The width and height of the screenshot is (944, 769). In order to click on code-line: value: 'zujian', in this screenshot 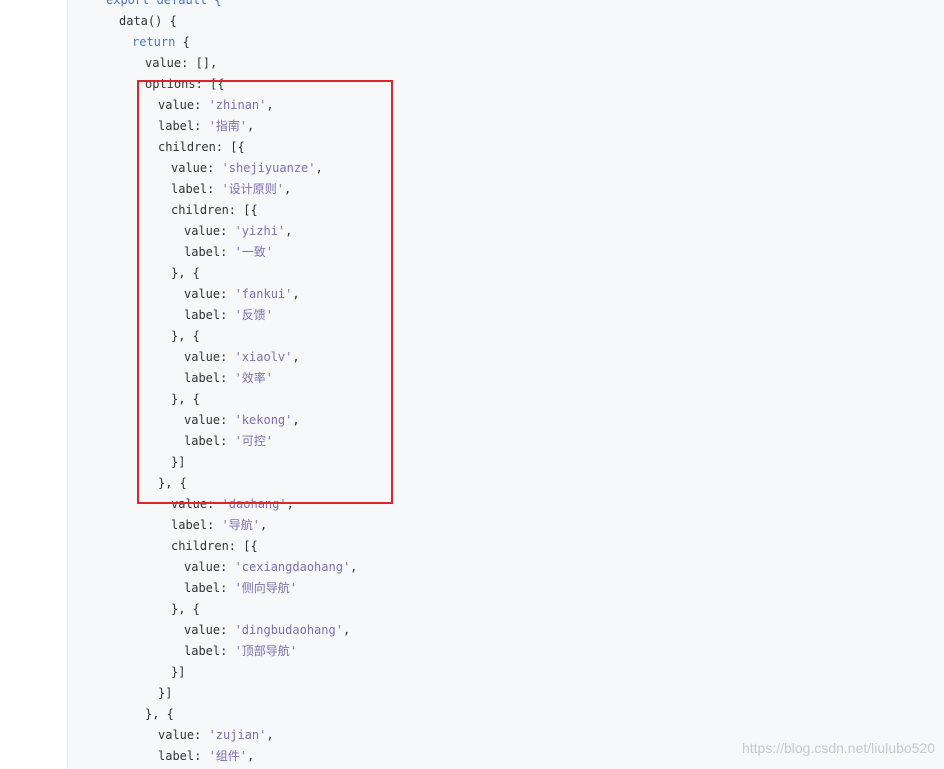, I will do `click(216, 735)`.